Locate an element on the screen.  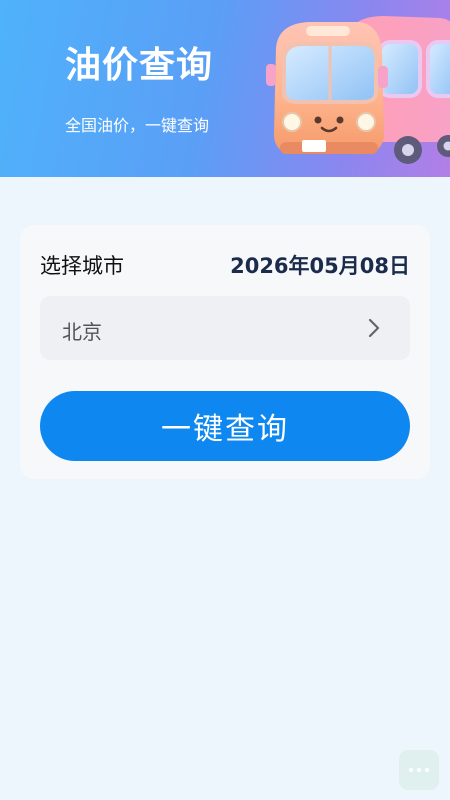
bus-illustration is located at coordinates (358, 90).